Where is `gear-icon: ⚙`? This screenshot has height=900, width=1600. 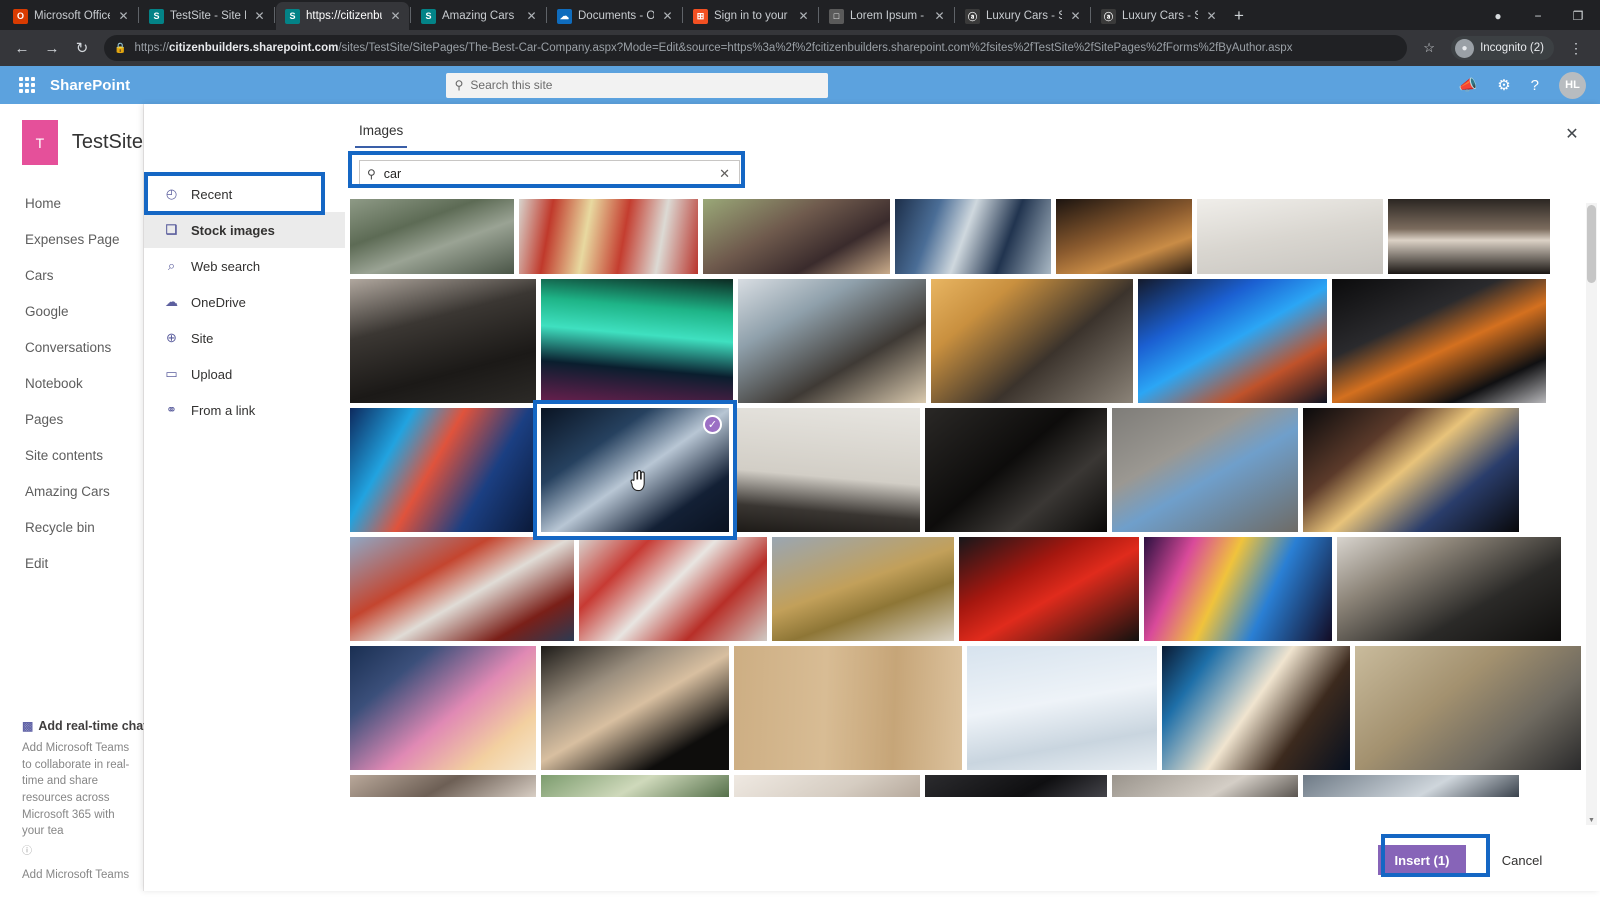
gear-icon: ⚙ is located at coordinates (1503, 85).